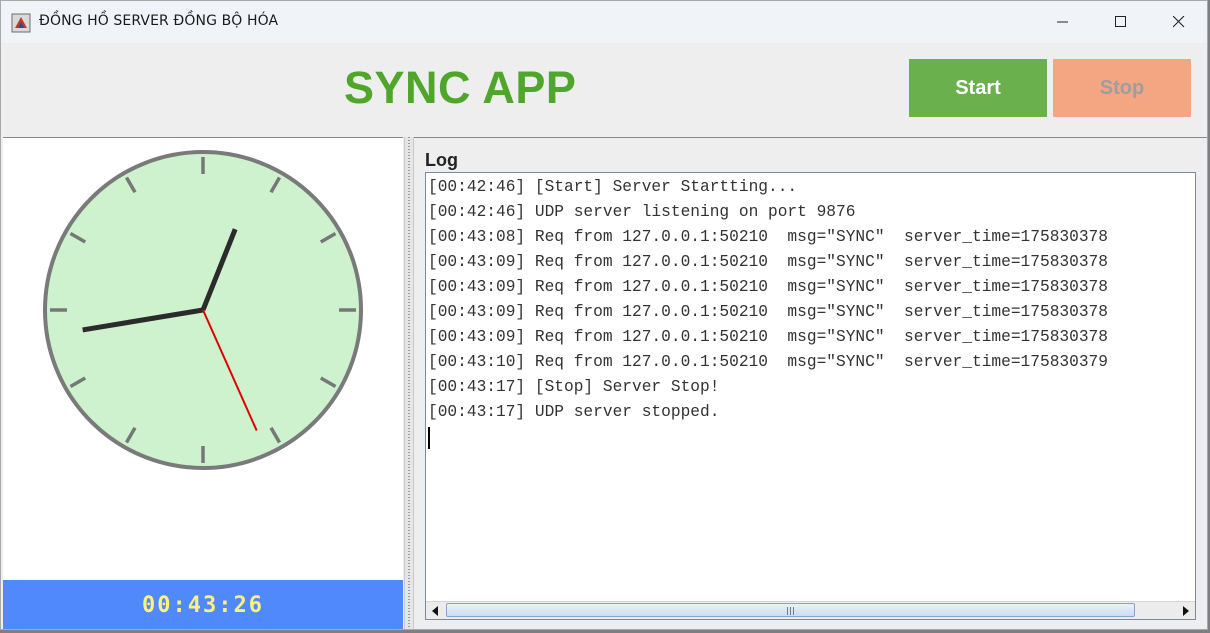  Describe the element at coordinates (159, 21) in the screenshot. I see `window-title: ĐỒNG HỒ SERVER ĐỒNG BỘ HÓA` at that location.